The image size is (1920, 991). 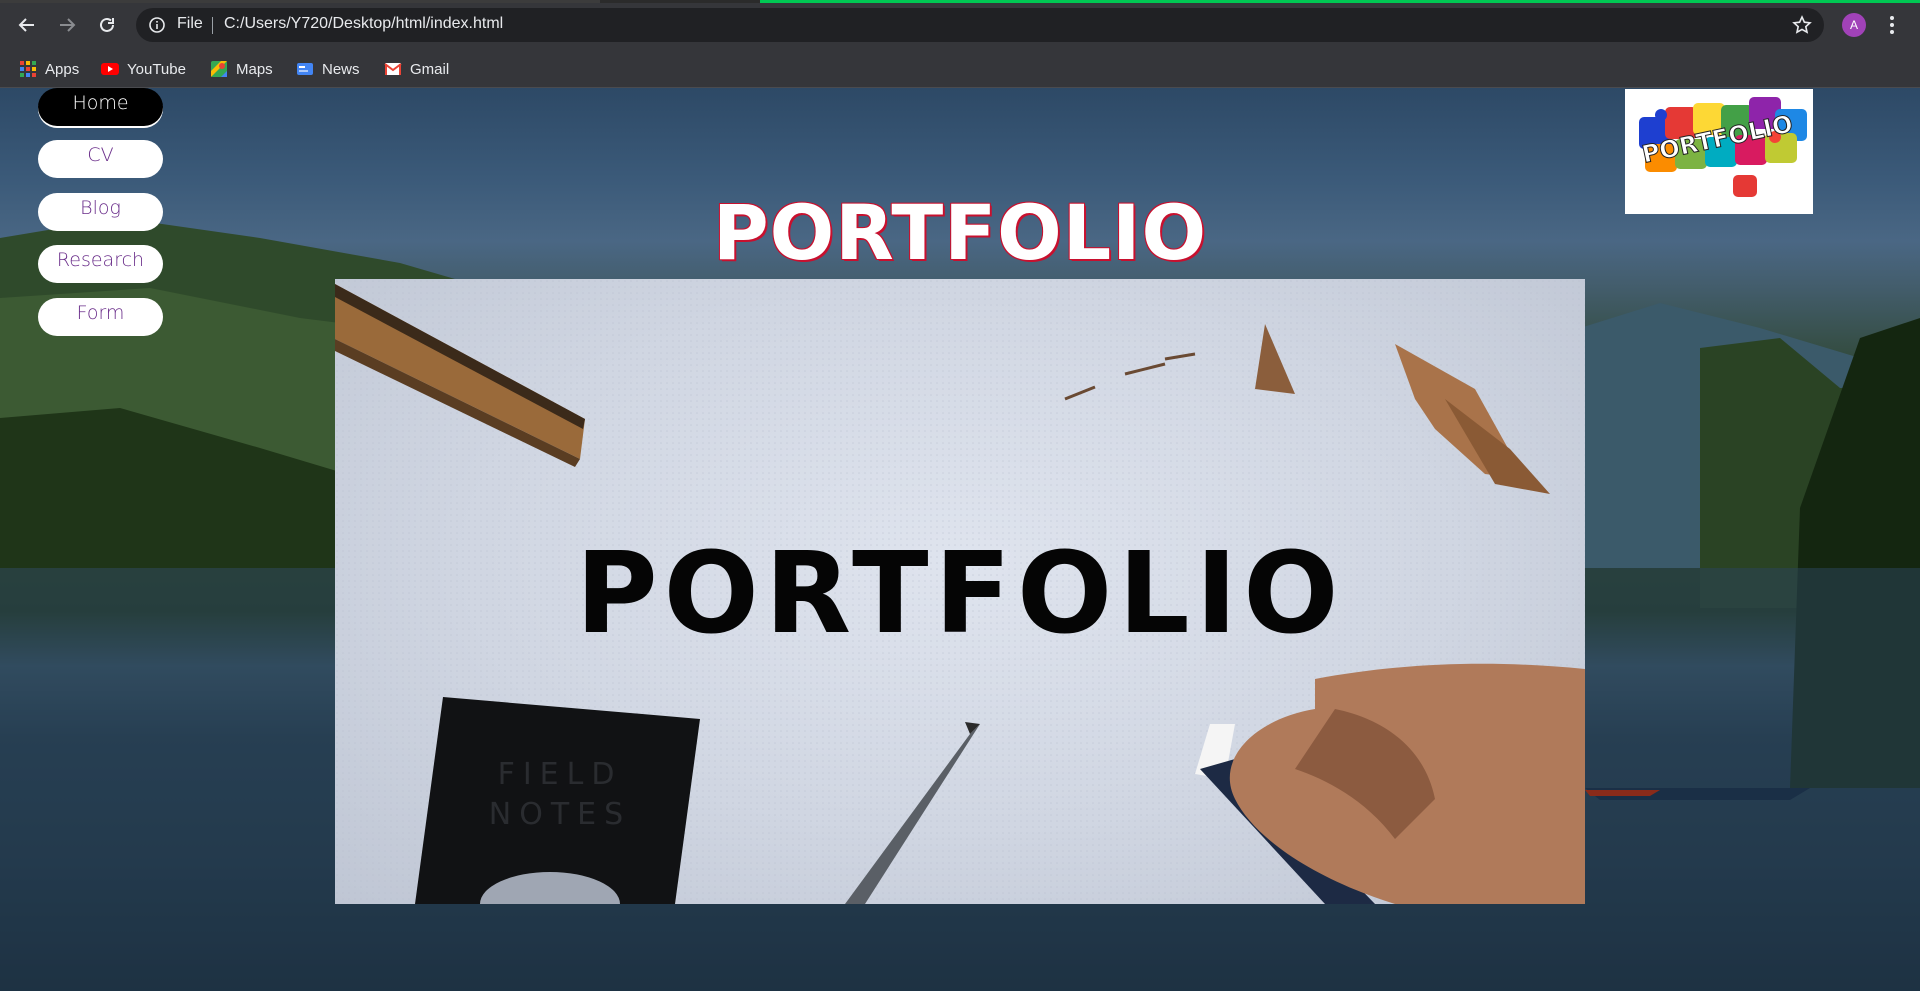 I want to click on bookmark-gmail: Gmail, so click(x=416, y=69).